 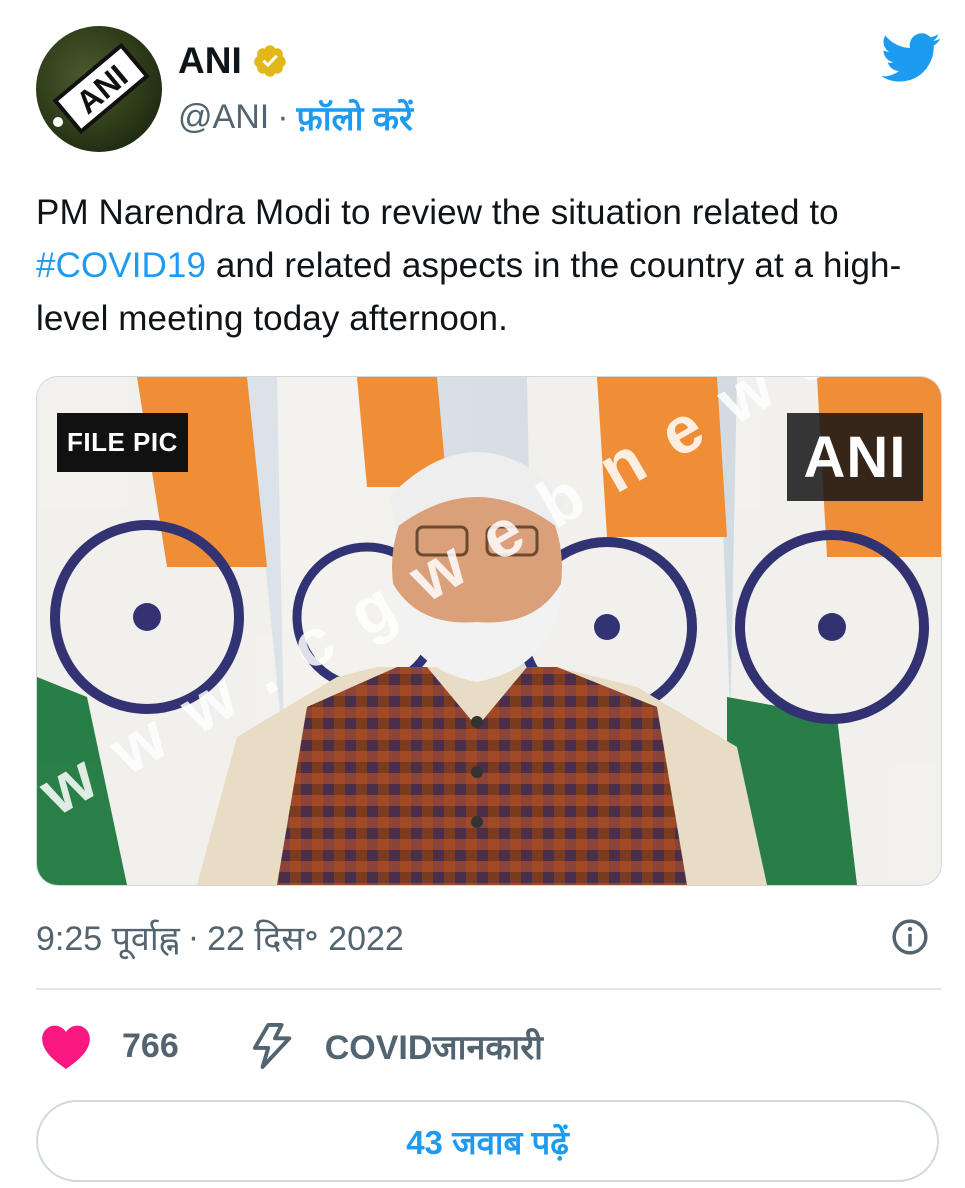 What do you see at coordinates (910, 937) in the screenshot?
I see `info-icon` at bounding box center [910, 937].